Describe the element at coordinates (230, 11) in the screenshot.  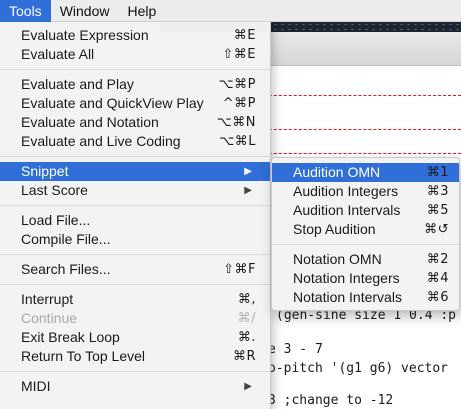
I see `menu-bar: Tools Window Help` at that location.